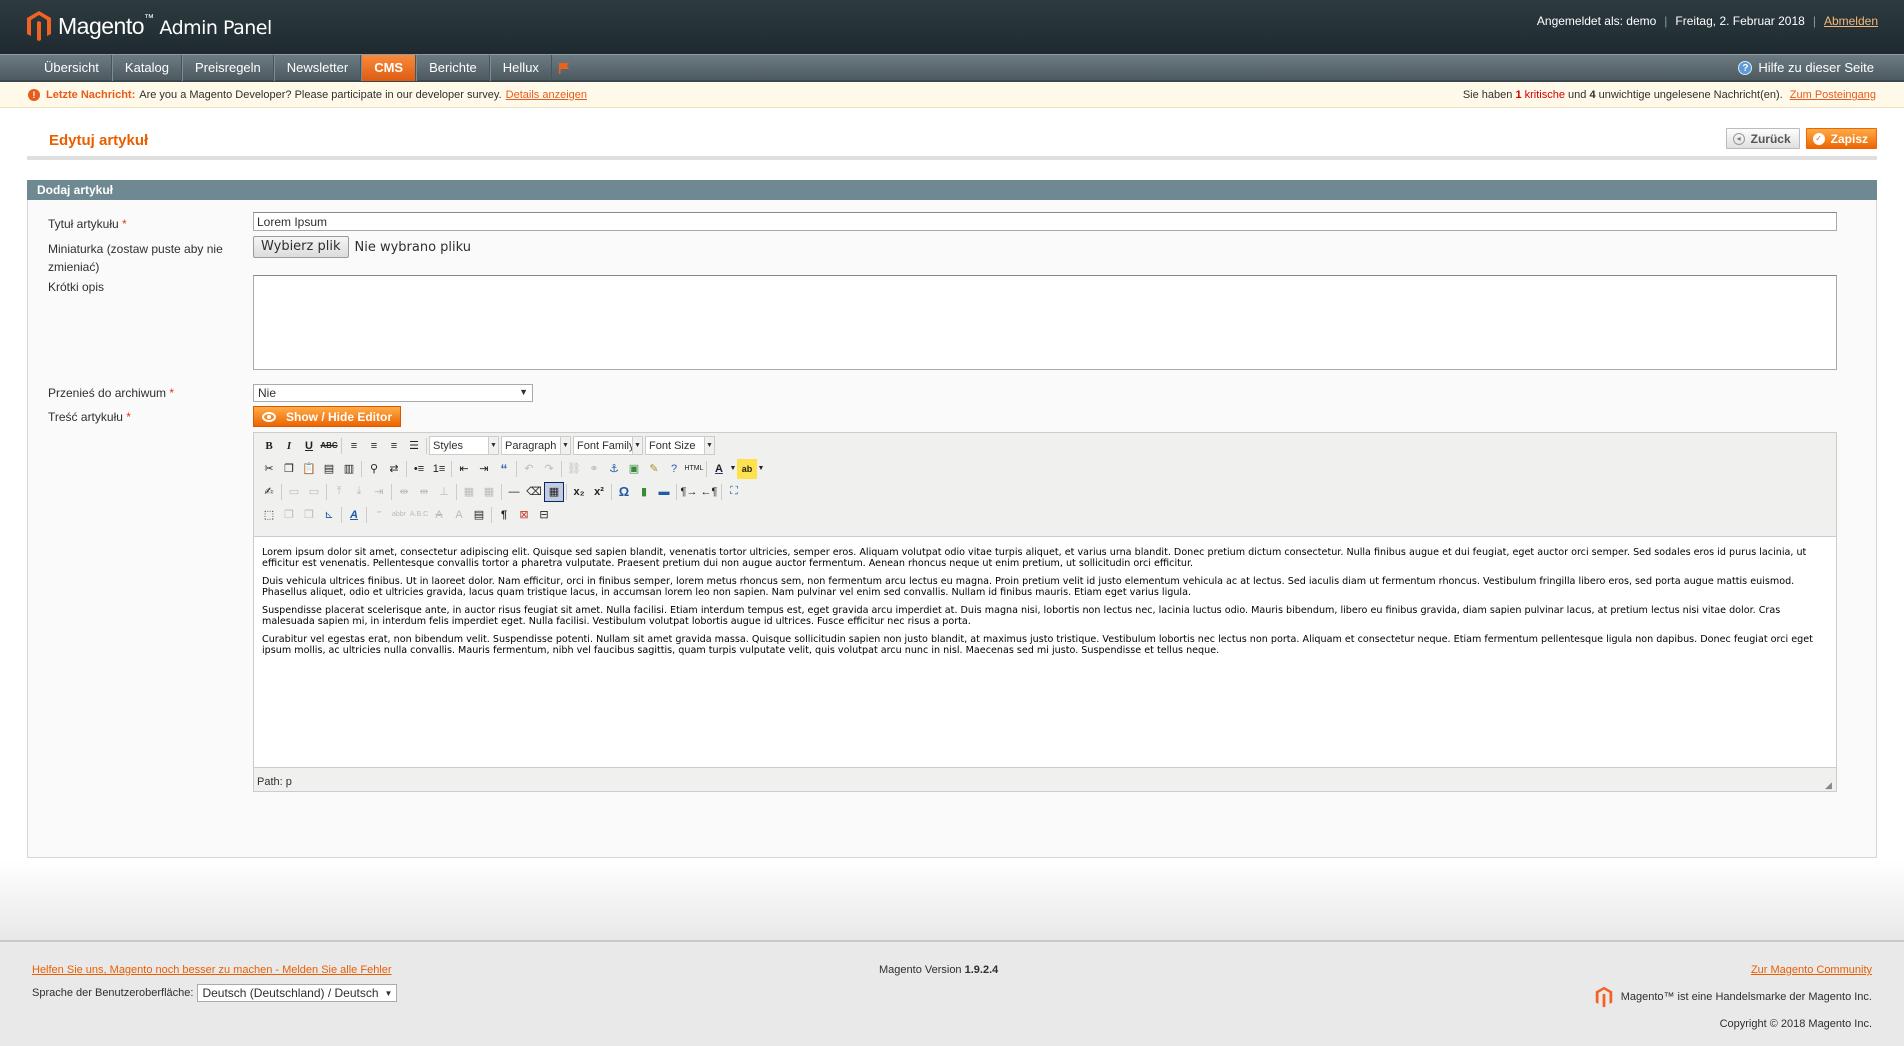  Describe the element at coordinates (529, 469) in the screenshot. I see `undo-icon: ↶` at that location.